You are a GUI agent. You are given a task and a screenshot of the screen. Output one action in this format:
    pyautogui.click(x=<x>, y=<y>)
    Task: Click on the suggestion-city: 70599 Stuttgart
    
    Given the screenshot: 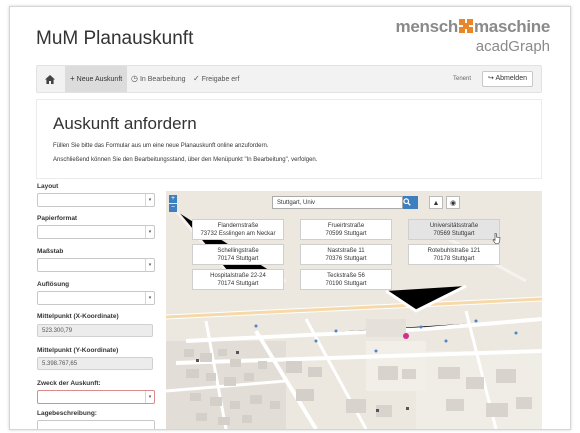 What is the action you would take?
    pyautogui.click(x=346, y=234)
    